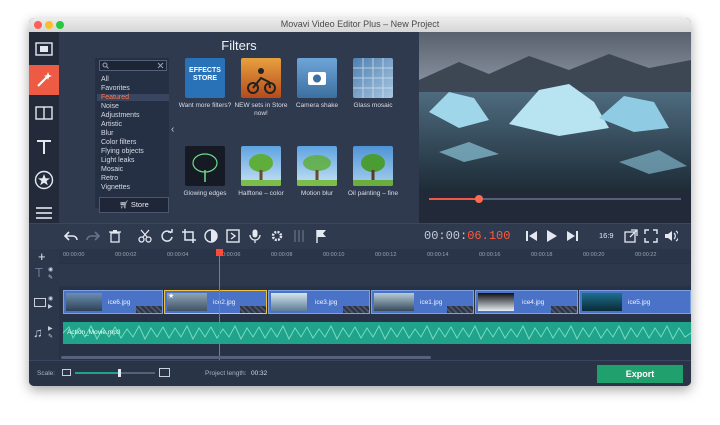 The width and height of the screenshot is (720, 425). Describe the element at coordinates (219, 252) in the screenshot. I see `playhead-handle` at that location.